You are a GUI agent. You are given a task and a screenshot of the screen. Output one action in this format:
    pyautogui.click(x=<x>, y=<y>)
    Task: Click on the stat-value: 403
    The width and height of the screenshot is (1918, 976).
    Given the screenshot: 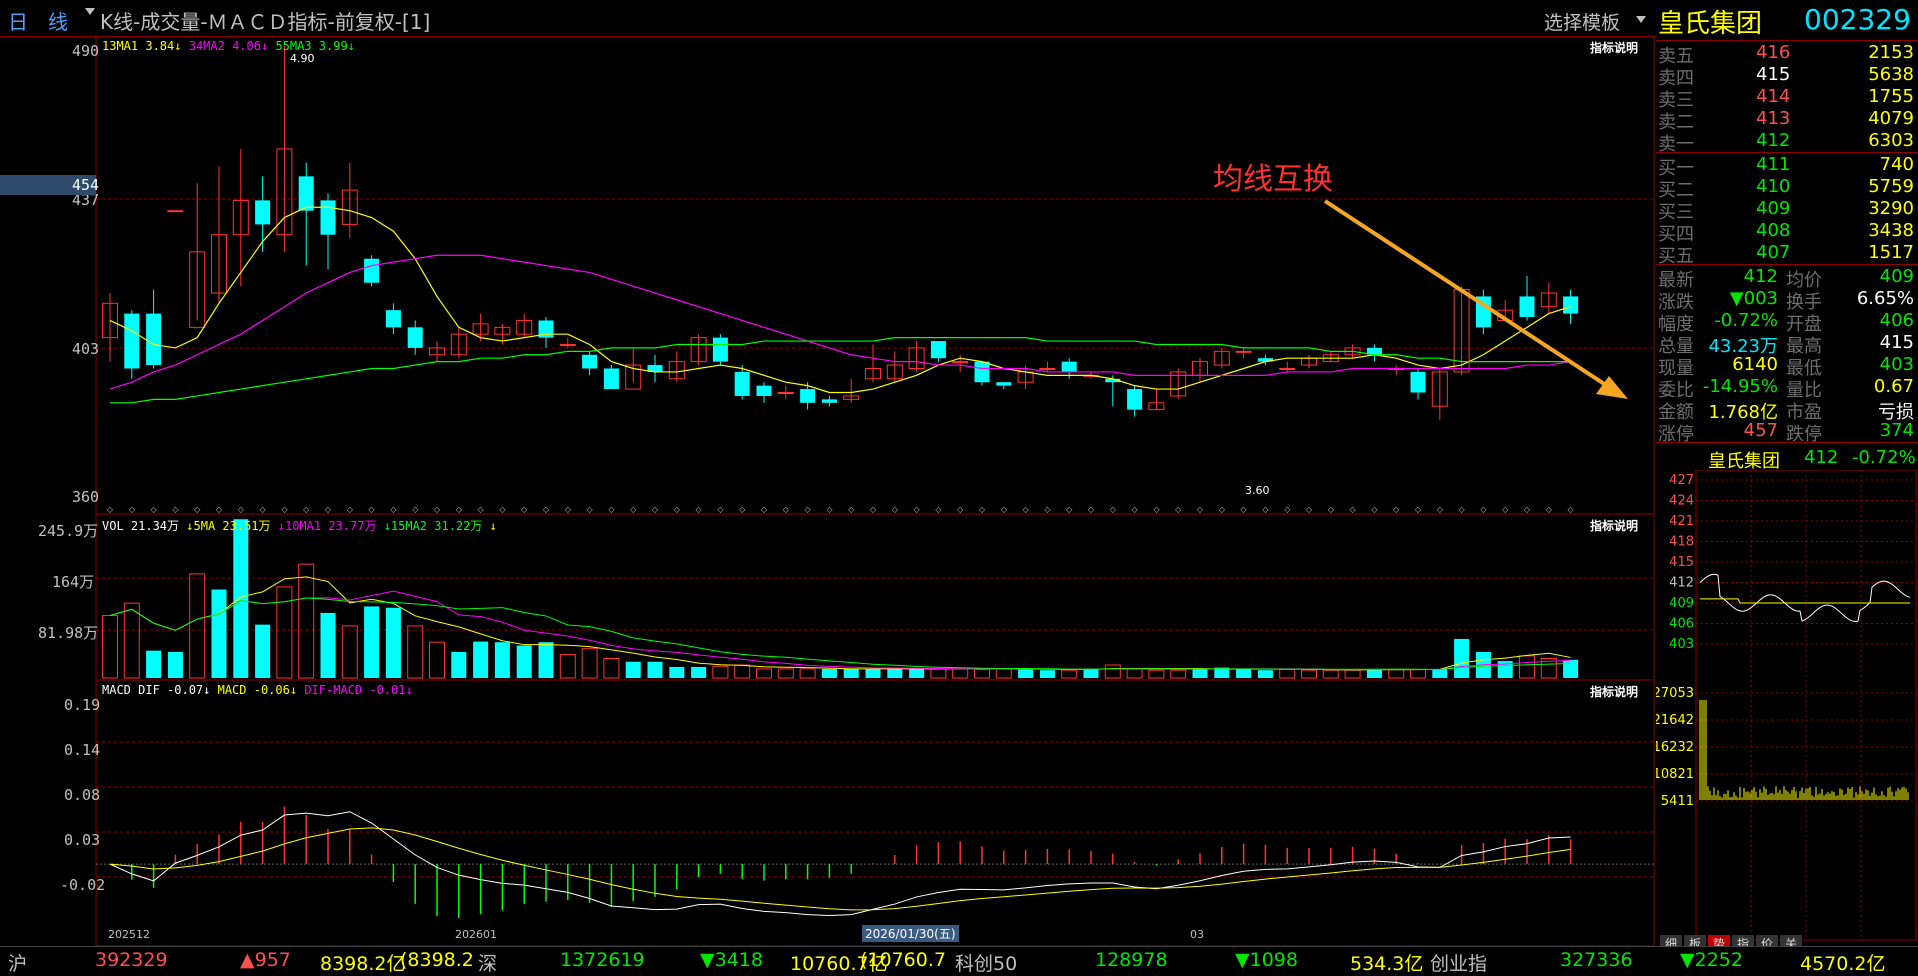 What is the action you would take?
    pyautogui.click(x=1897, y=364)
    